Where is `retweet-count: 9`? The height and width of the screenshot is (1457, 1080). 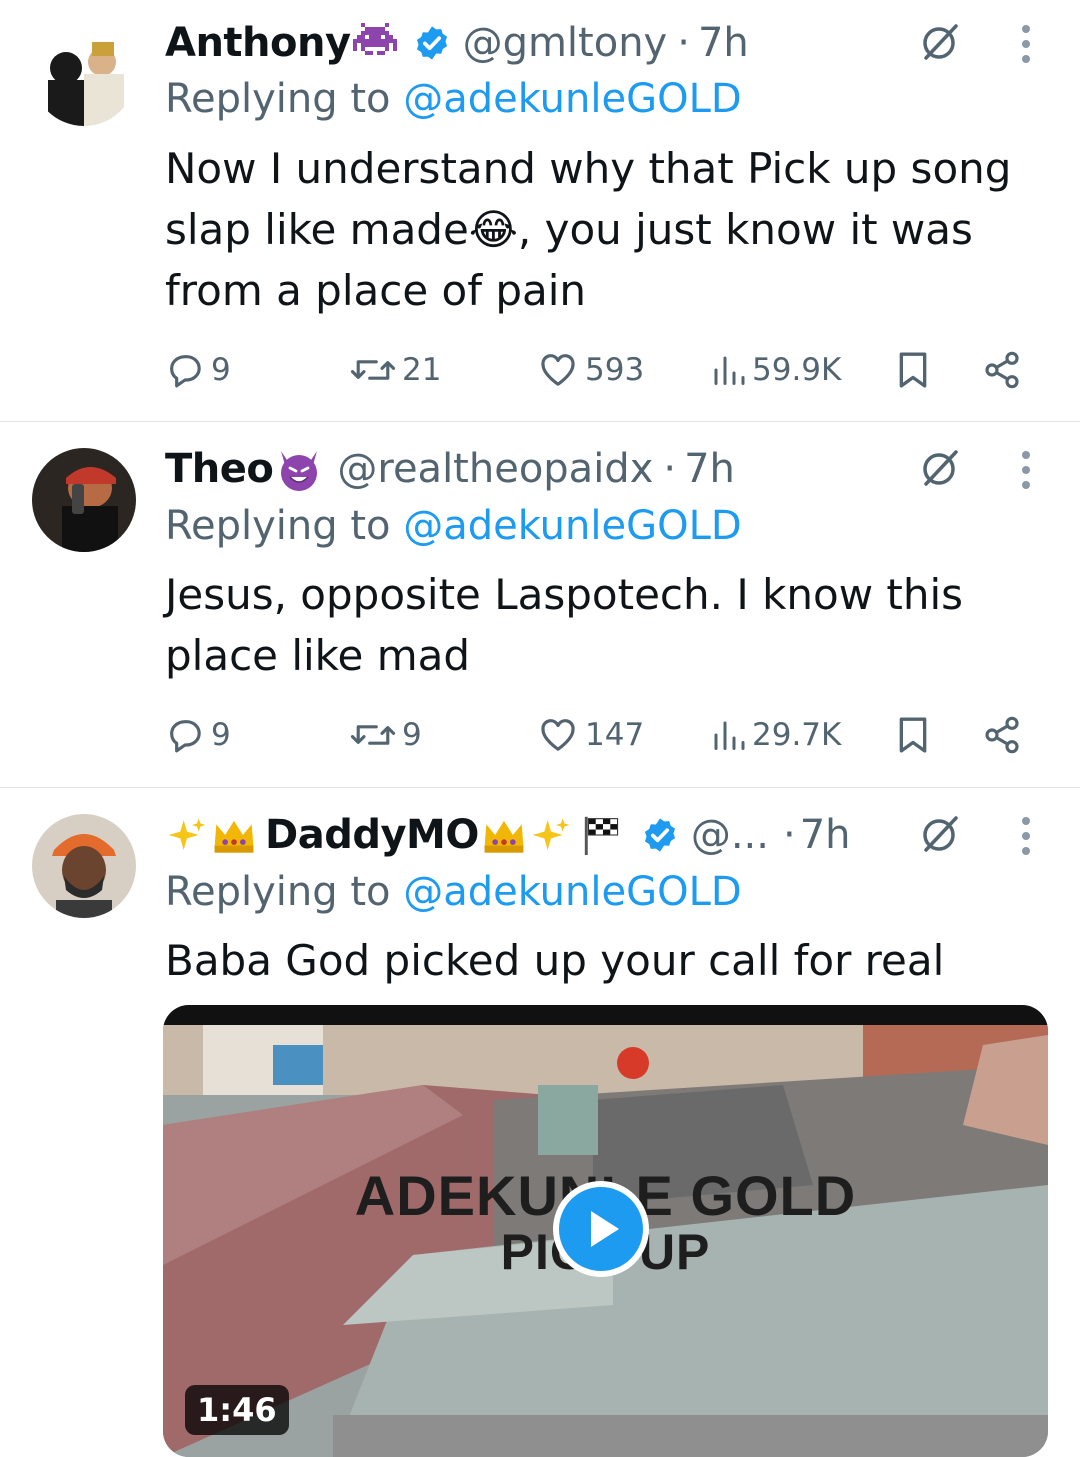 retweet-count: 9 is located at coordinates (412, 735).